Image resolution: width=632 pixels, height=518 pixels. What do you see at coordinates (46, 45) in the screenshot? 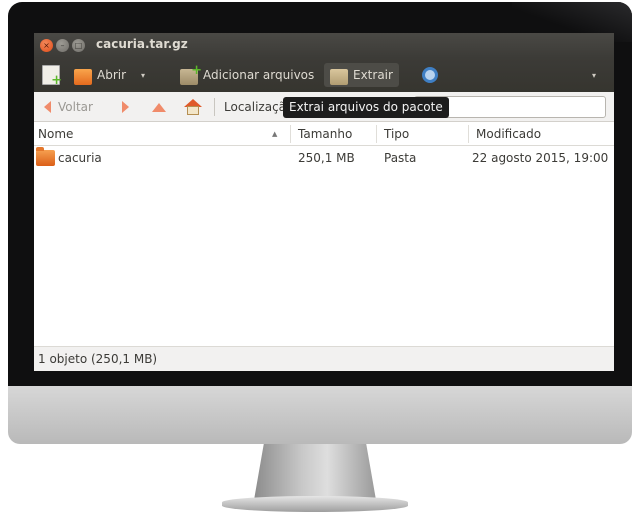
I see `close-button: ×` at bounding box center [46, 45].